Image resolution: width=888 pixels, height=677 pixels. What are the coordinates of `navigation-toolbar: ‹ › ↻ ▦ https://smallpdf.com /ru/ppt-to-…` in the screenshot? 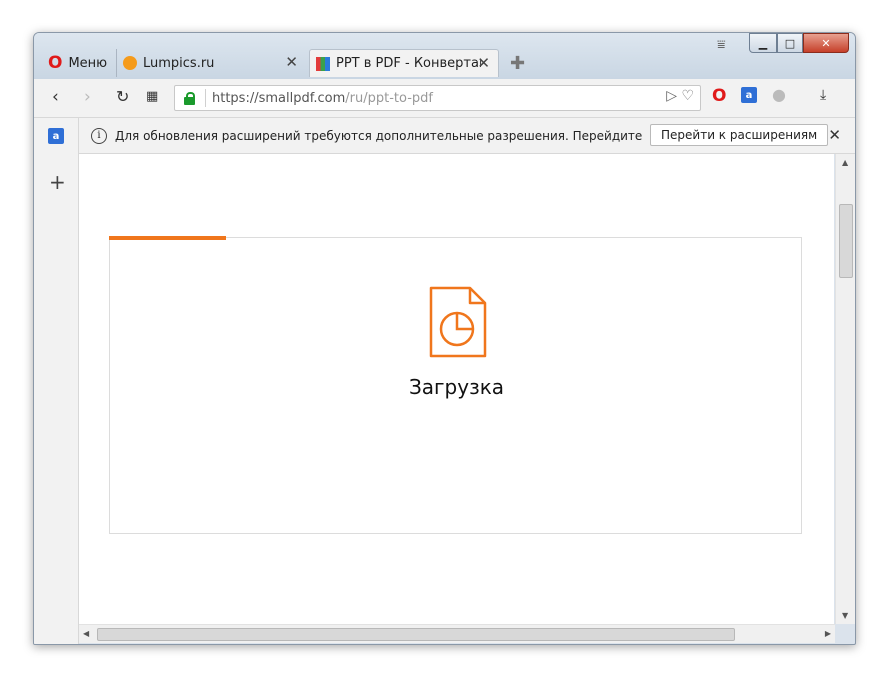 It's located at (444, 98).